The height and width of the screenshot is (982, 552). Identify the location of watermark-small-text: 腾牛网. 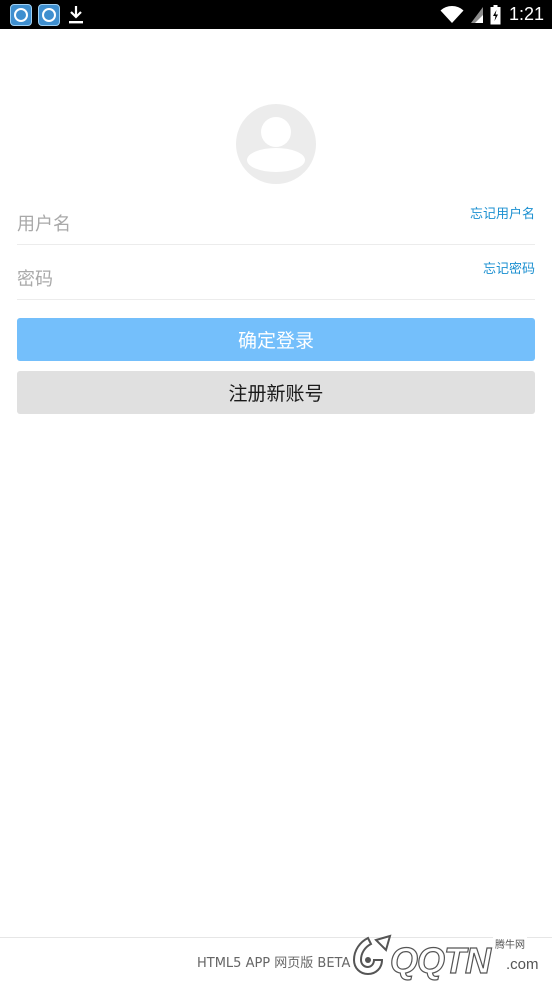
(510, 943).